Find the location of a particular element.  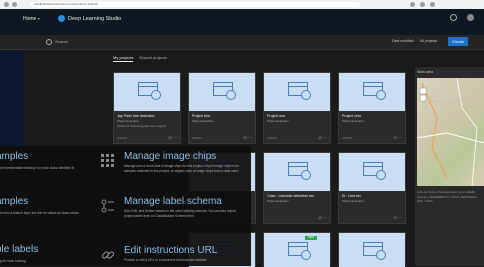

map-roads is located at coordinates (450, 132).